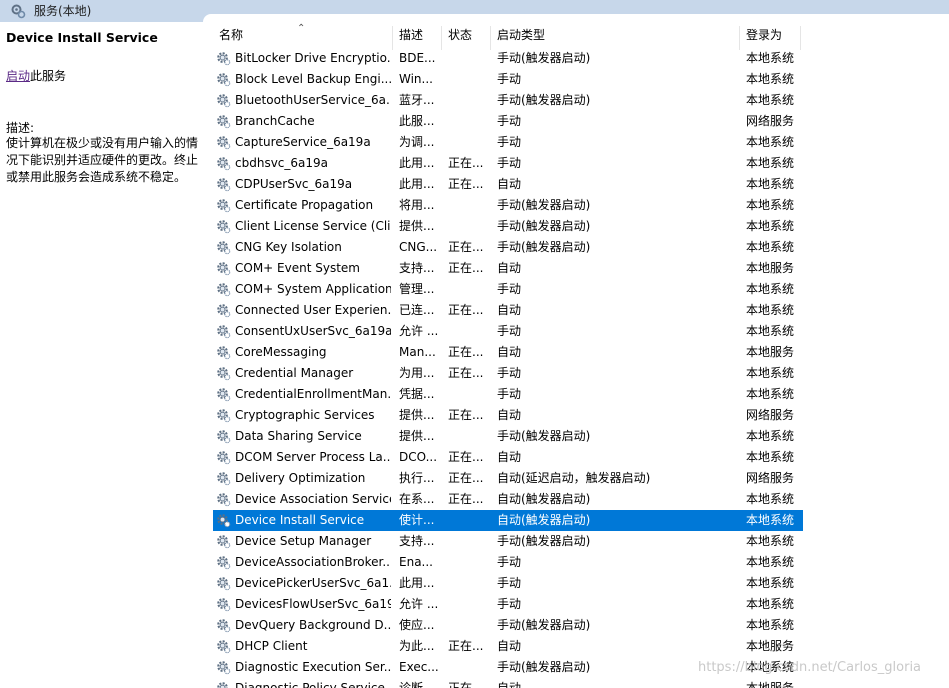 The height and width of the screenshot is (688, 949). I want to click on table-row: ConsentUxUserSvc_6a19a 允许 ... 手动 本地系统, so click(508, 331).